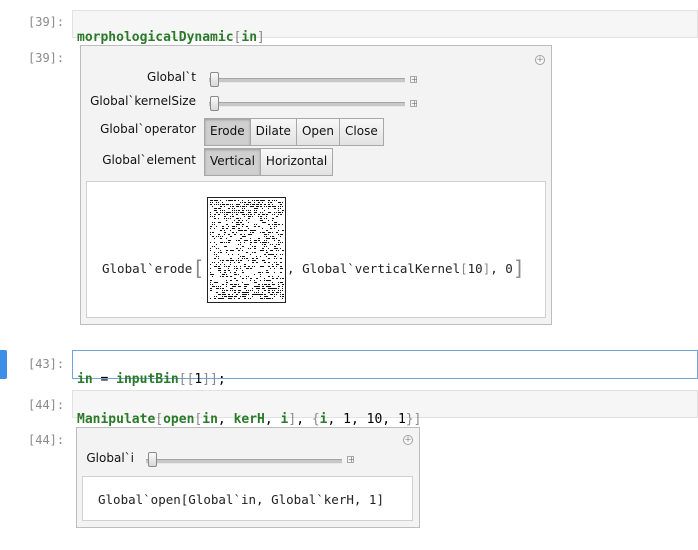 This screenshot has height=550, width=698. Describe the element at coordinates (46, 22) in the screenshot. I see `cell-label-in-39: [39]:` at that location.